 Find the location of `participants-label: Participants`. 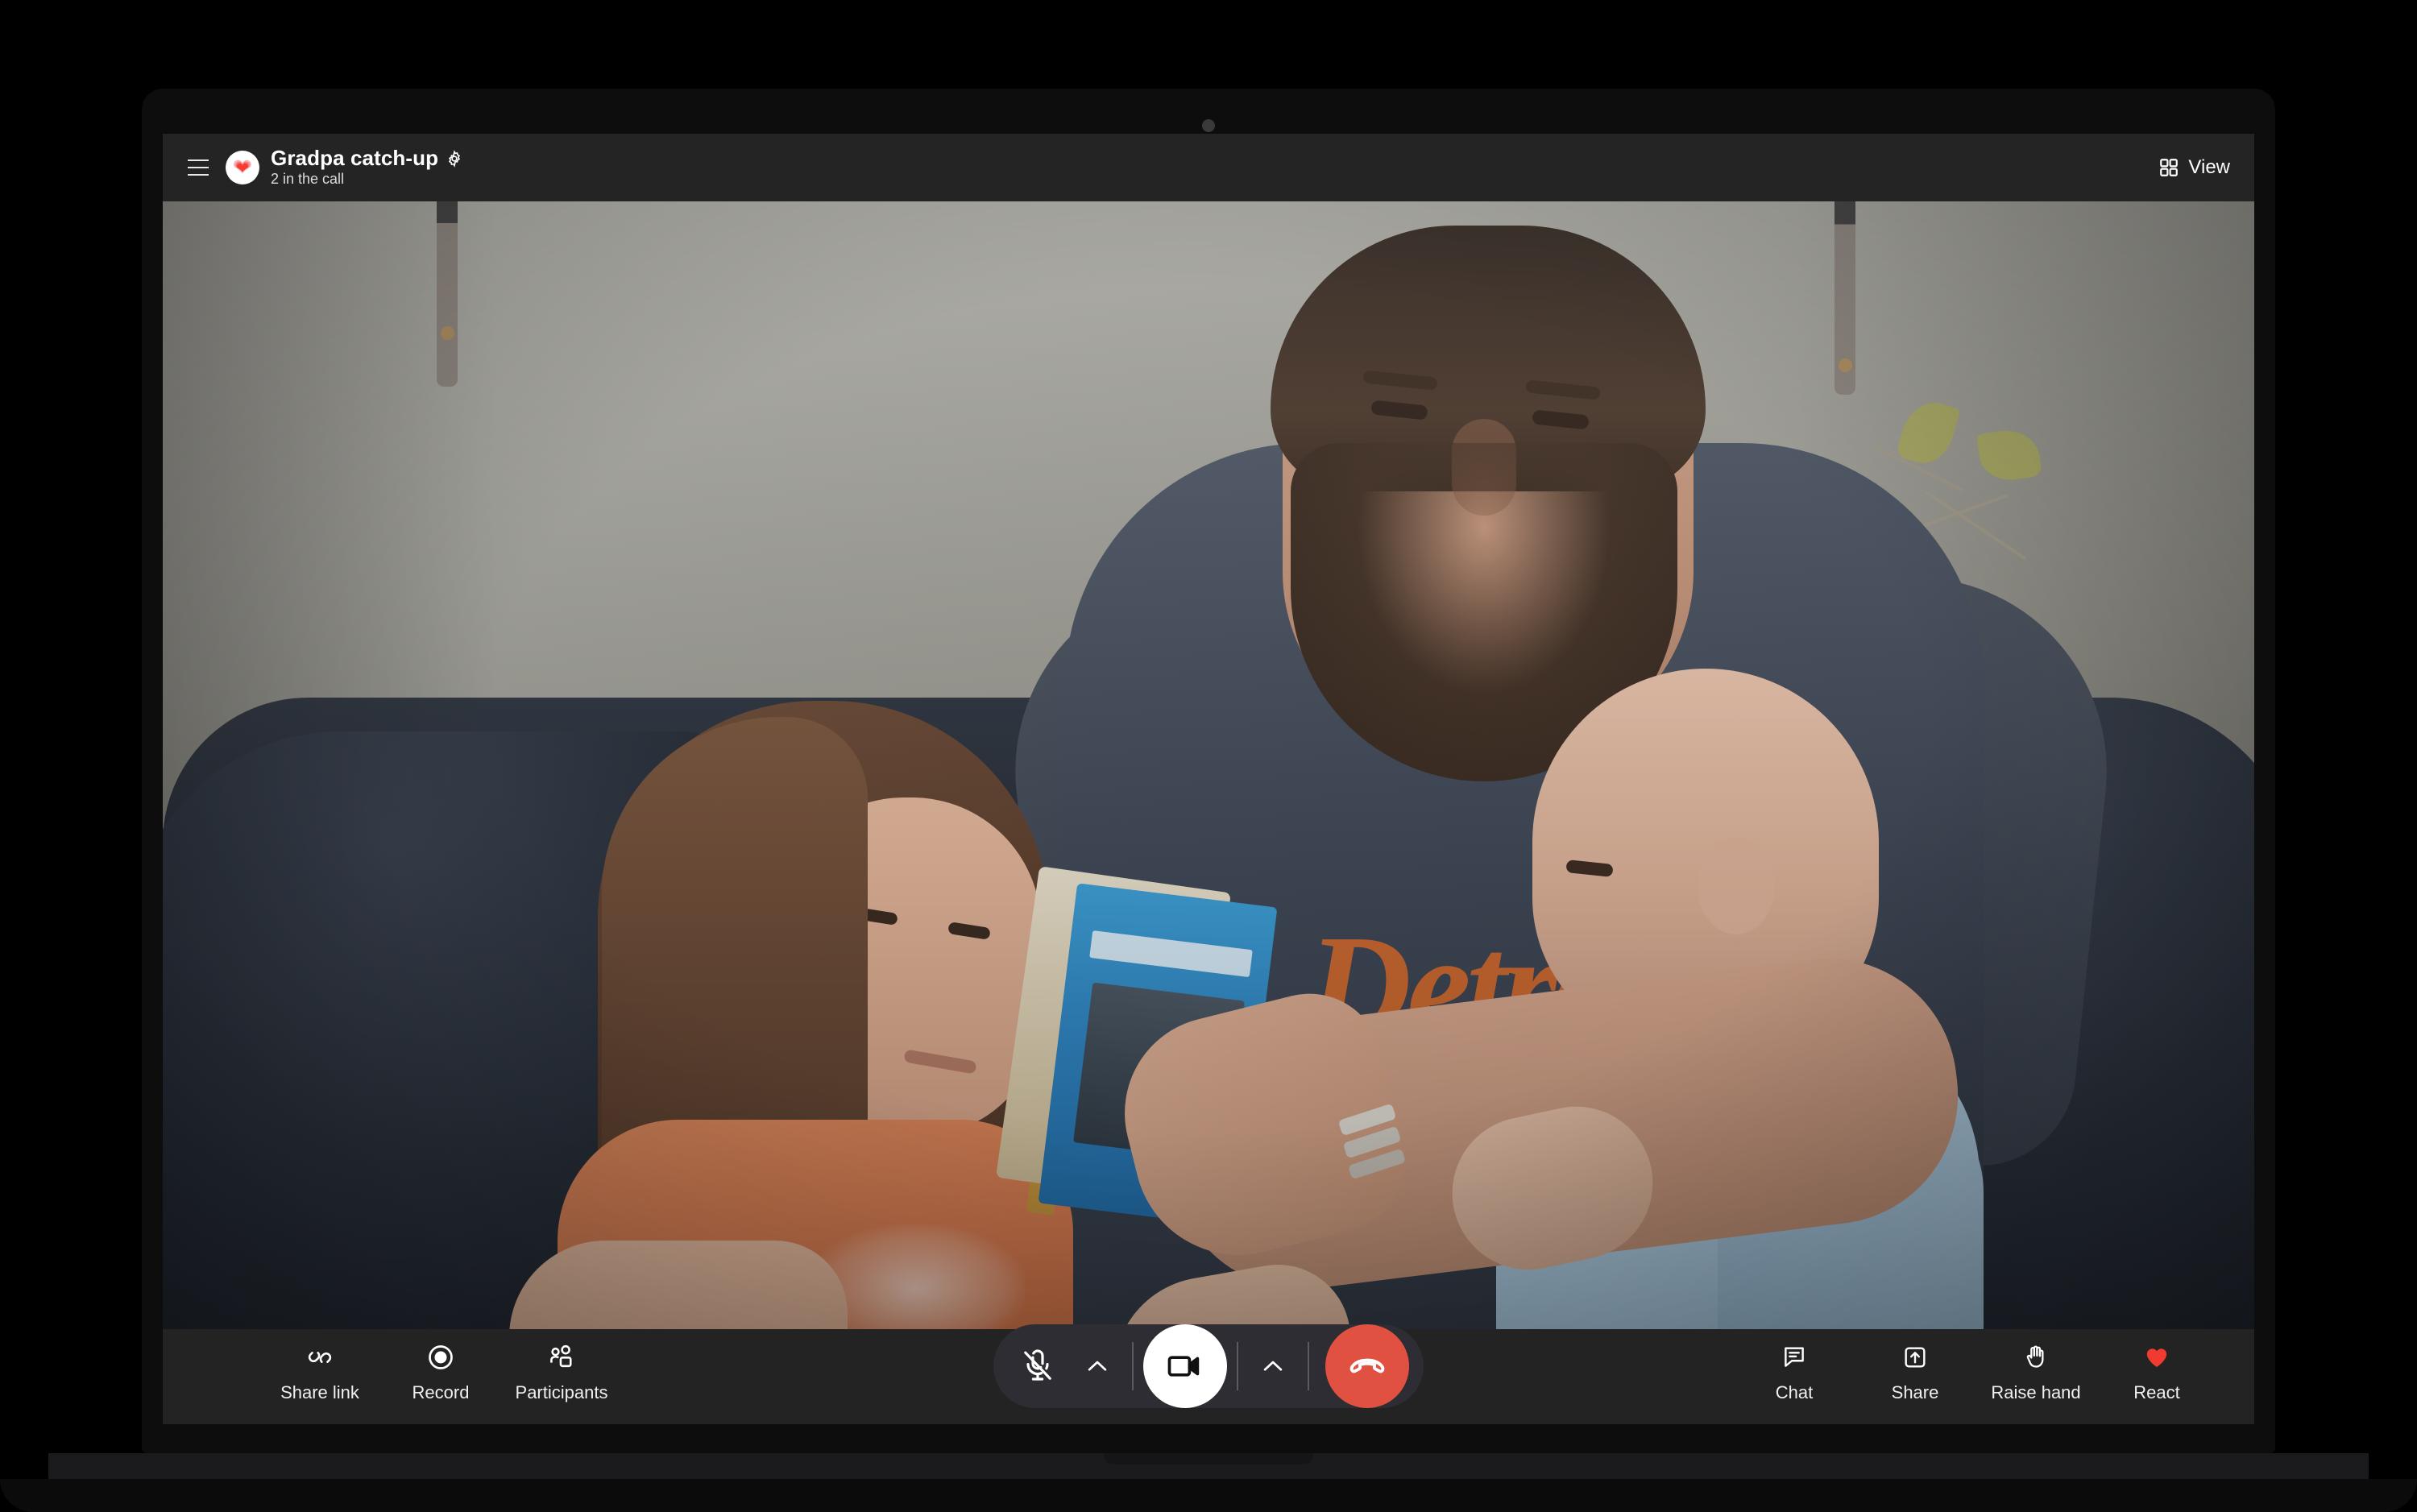

participants-label: Participants is located at coordinates (561, 1392).